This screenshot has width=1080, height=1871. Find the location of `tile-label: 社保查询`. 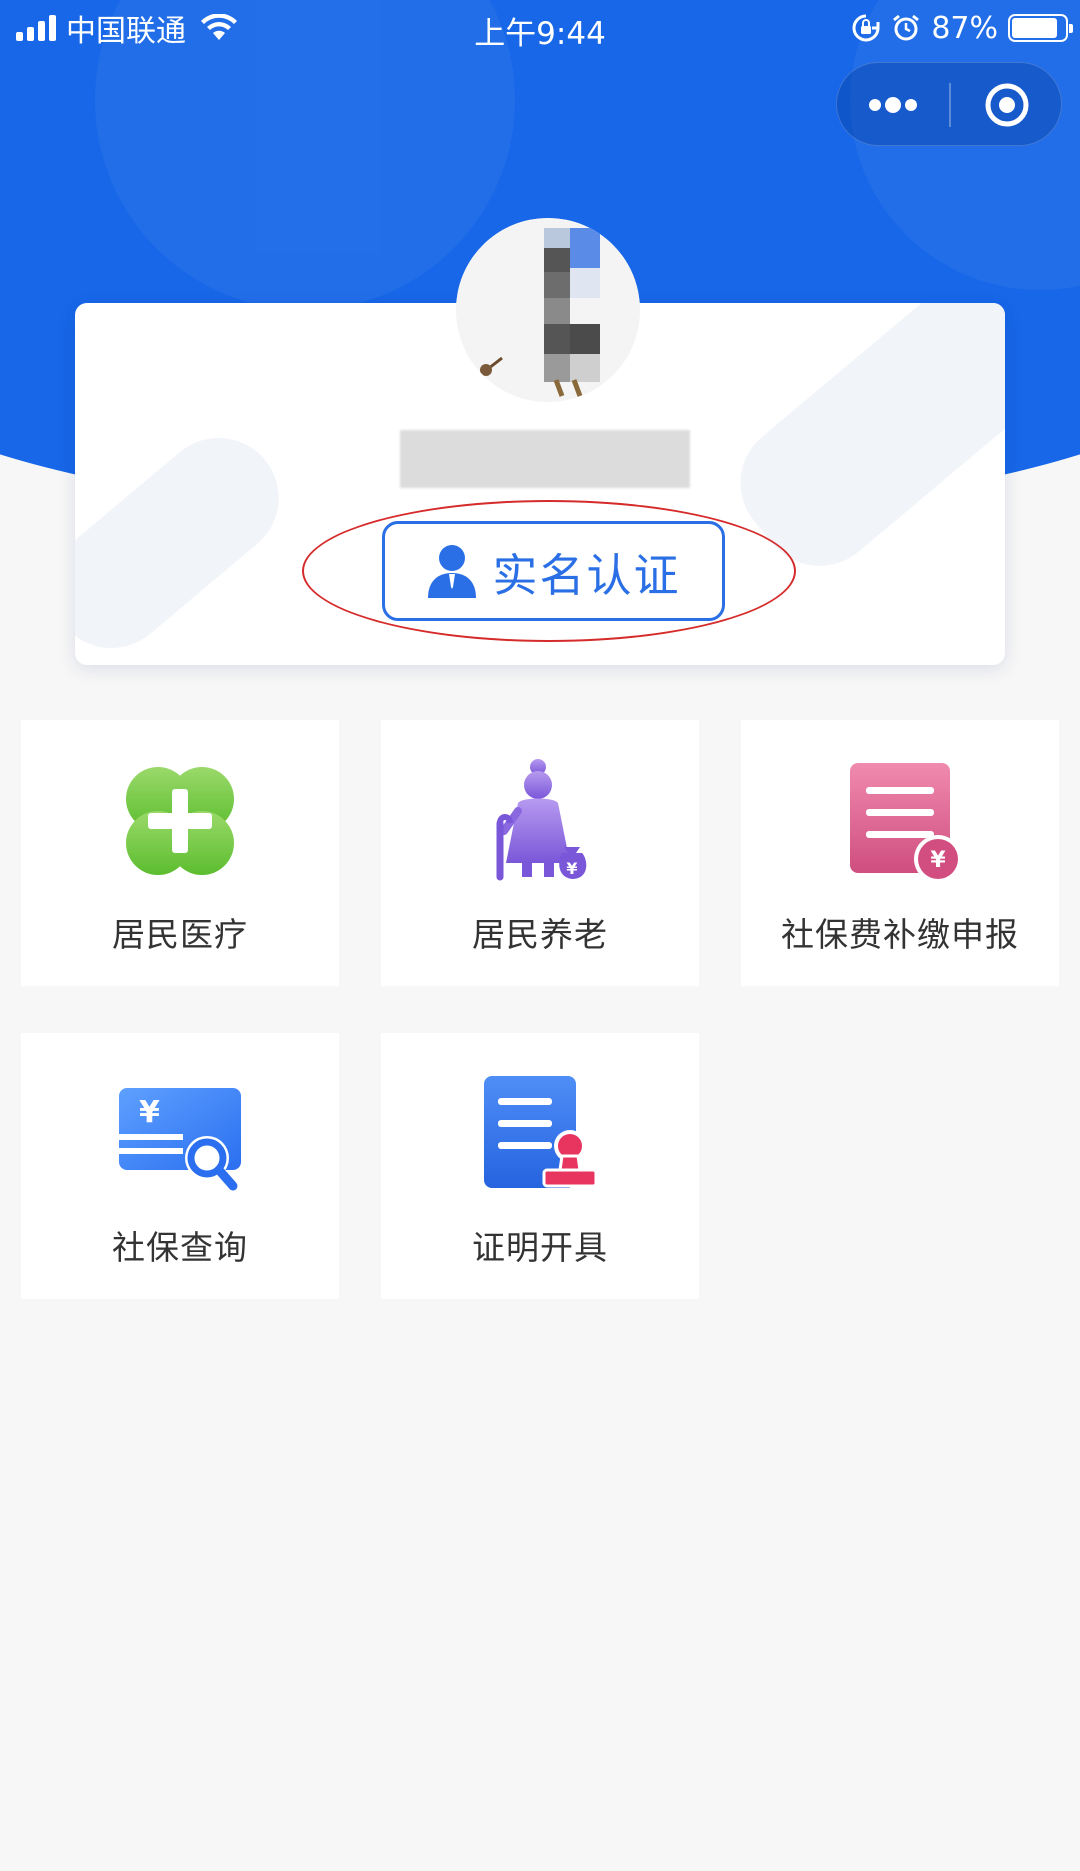

tile-label: 社保查询 is located at coordinates (180, 1247).